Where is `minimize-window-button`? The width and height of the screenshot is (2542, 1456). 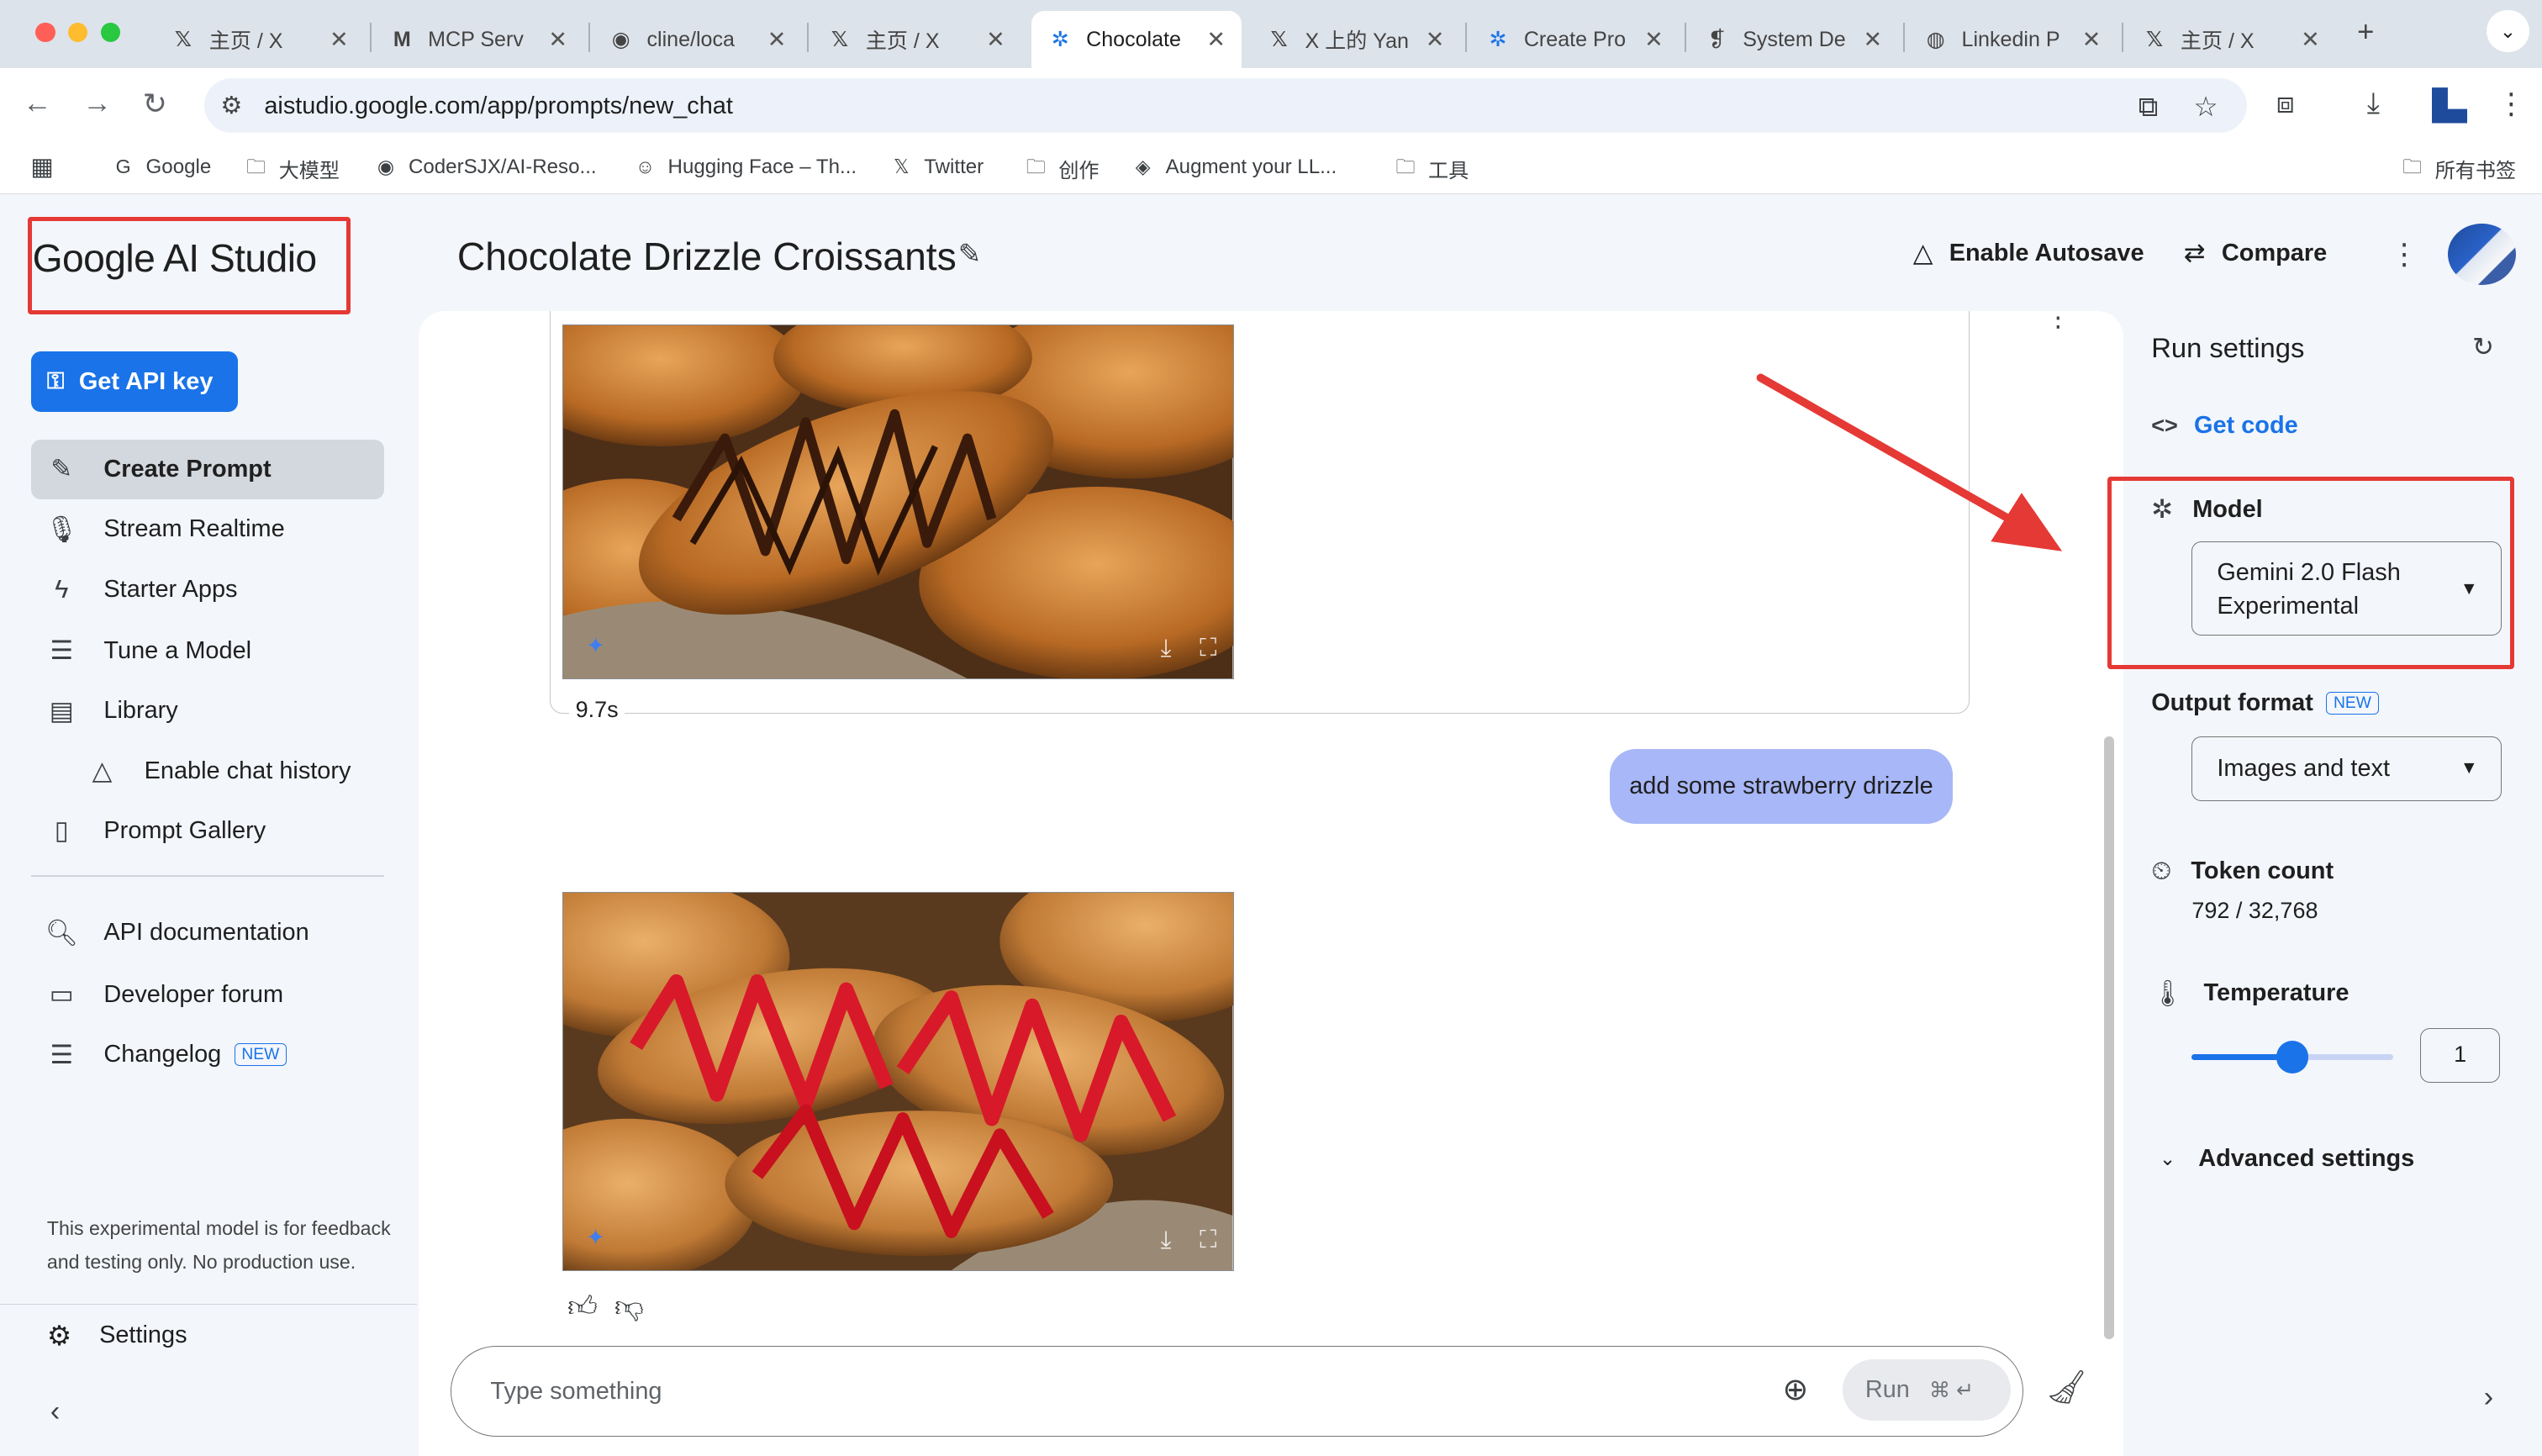 minimize-window-button is located at coordinates (77, 32).